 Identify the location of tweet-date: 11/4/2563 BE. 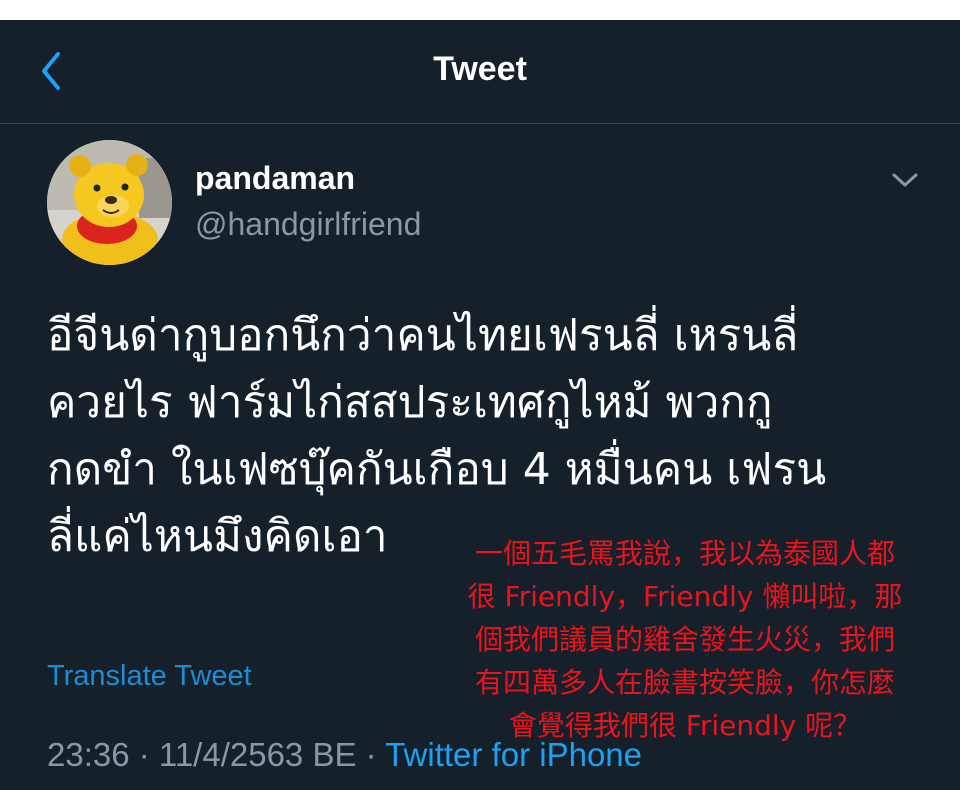
(257, 754).